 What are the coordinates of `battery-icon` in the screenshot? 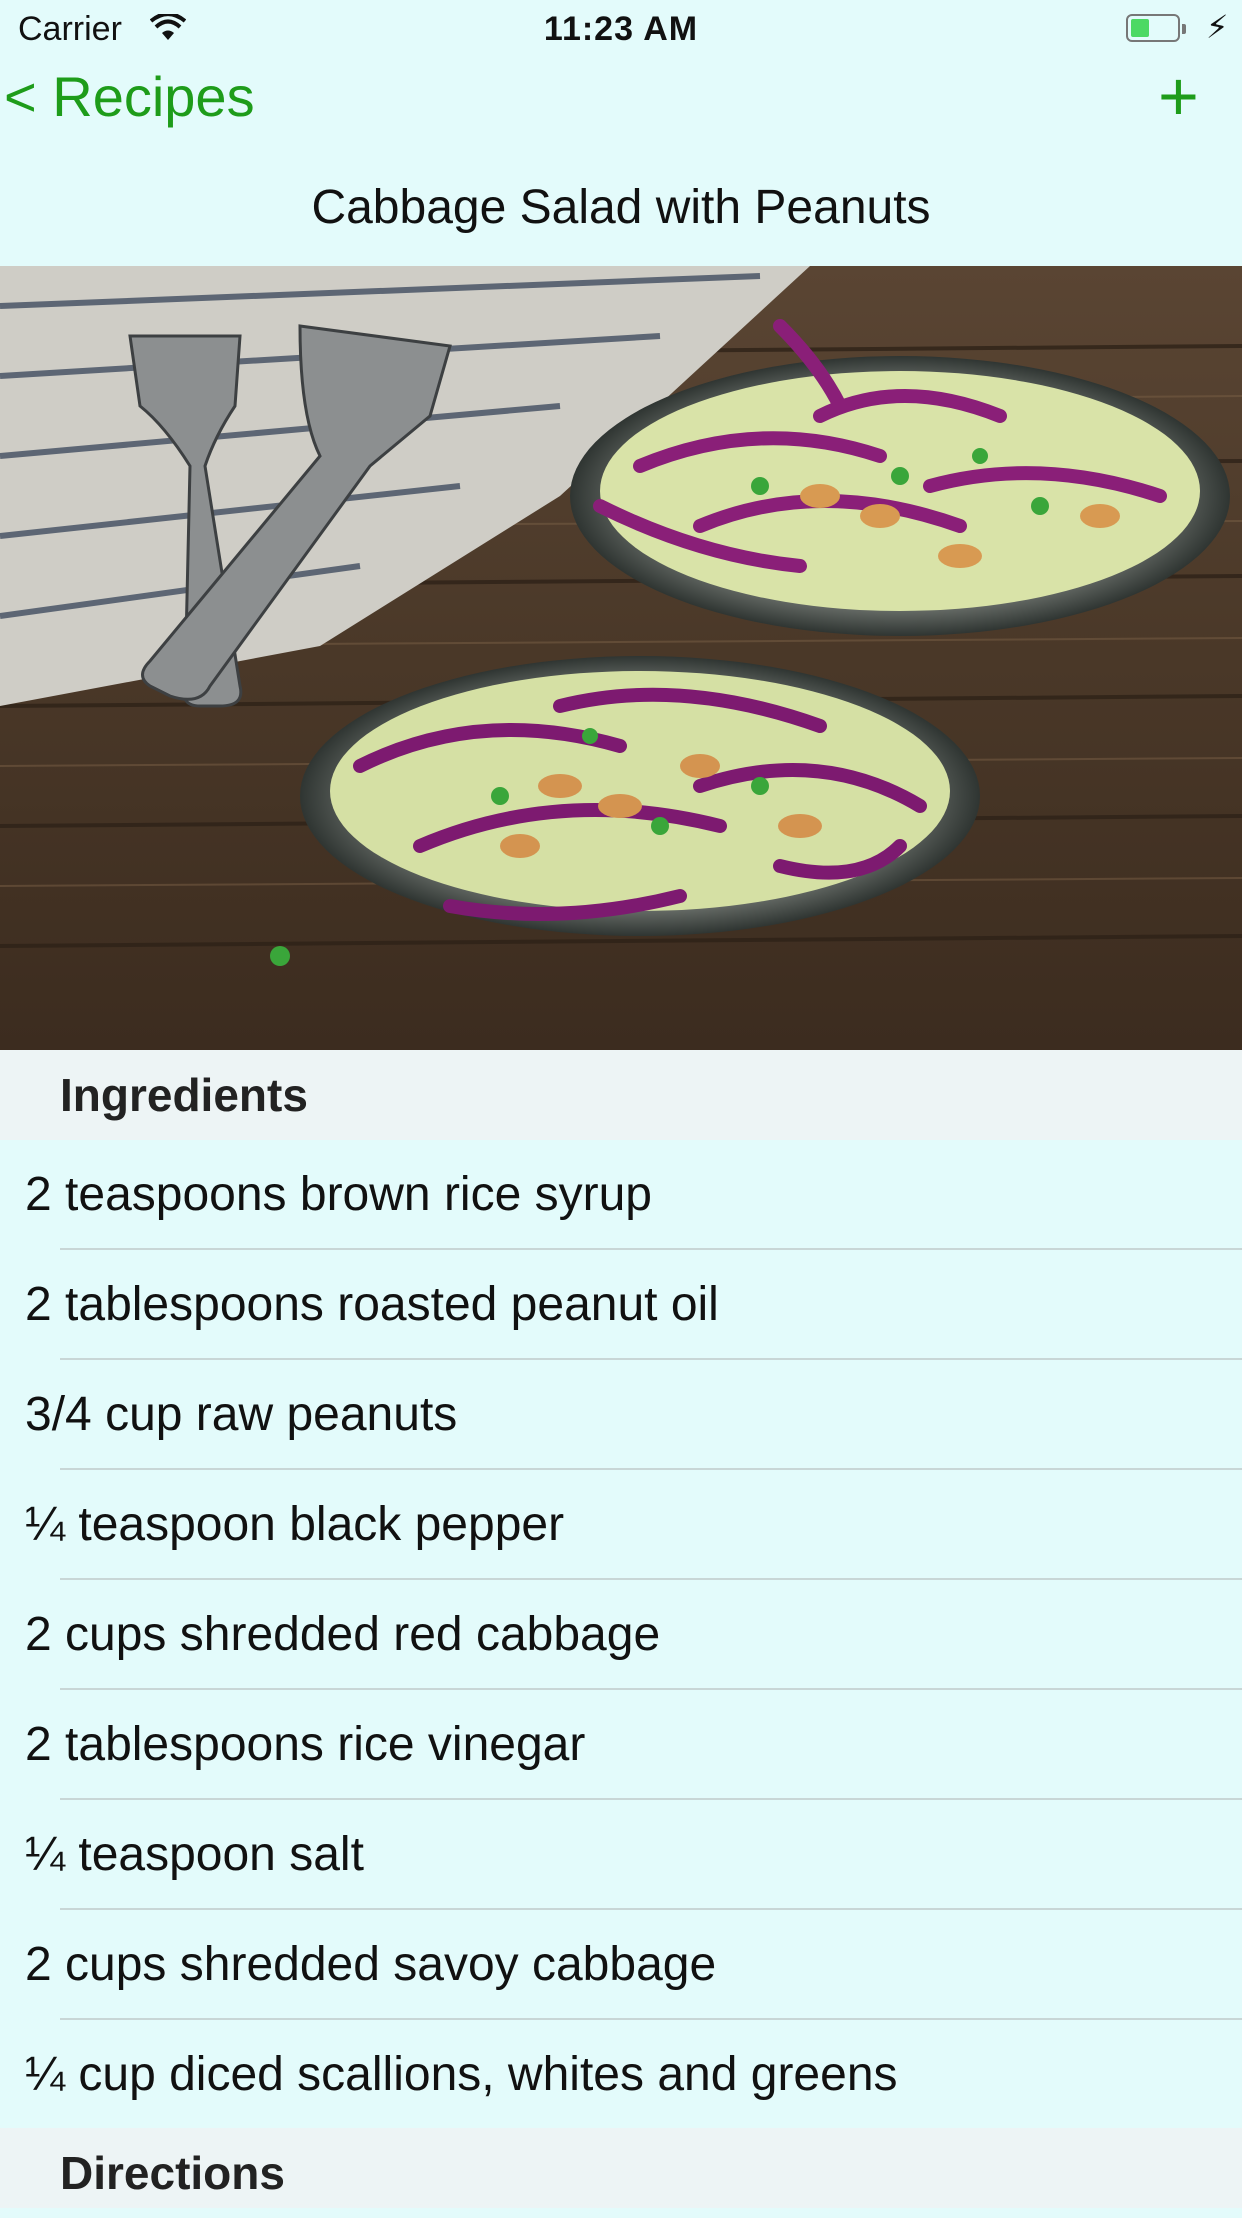 It's located at (1156, 28).